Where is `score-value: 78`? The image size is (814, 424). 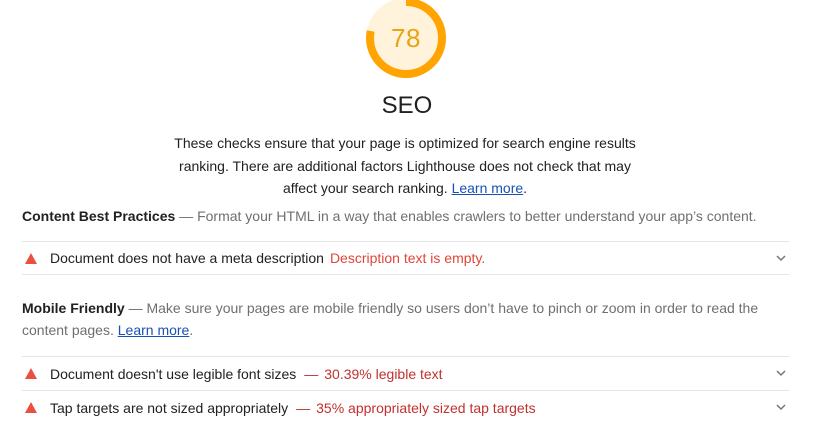 score-value: 78 is located at coordinates (406, 38).